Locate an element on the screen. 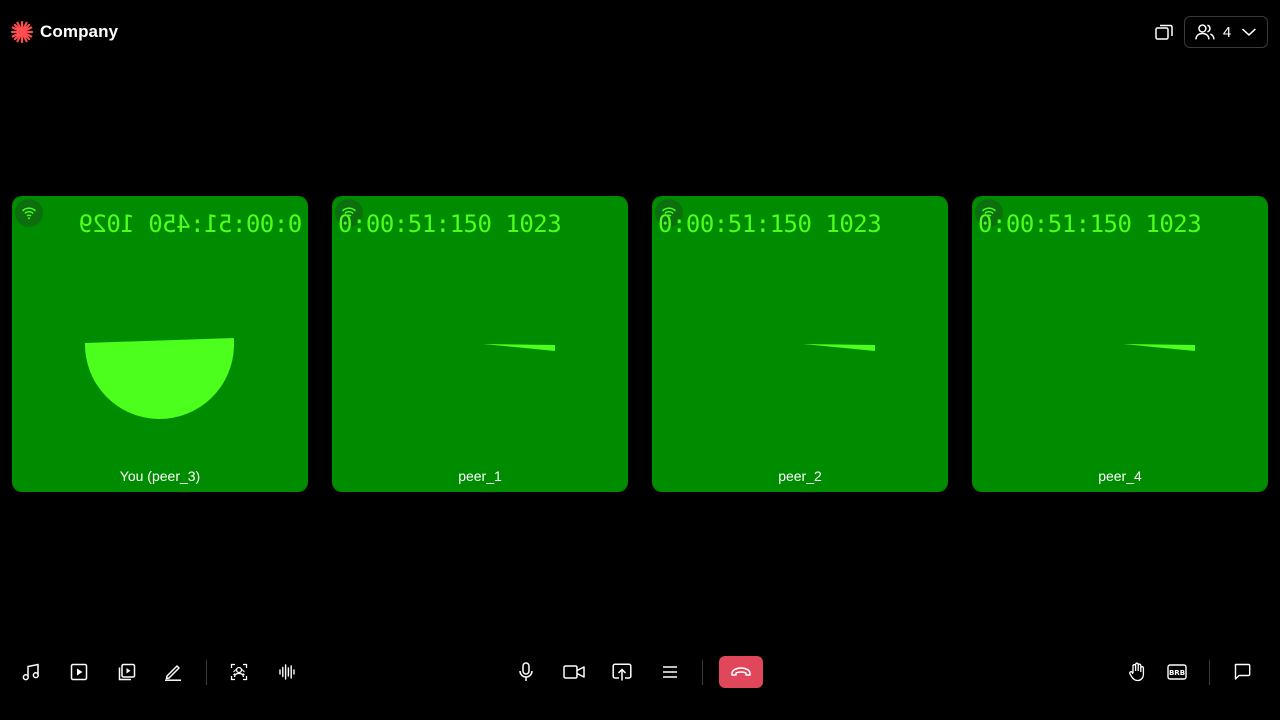 The image size is (1280, 720). noise-suppression-button is located at coordinates (287, 672).